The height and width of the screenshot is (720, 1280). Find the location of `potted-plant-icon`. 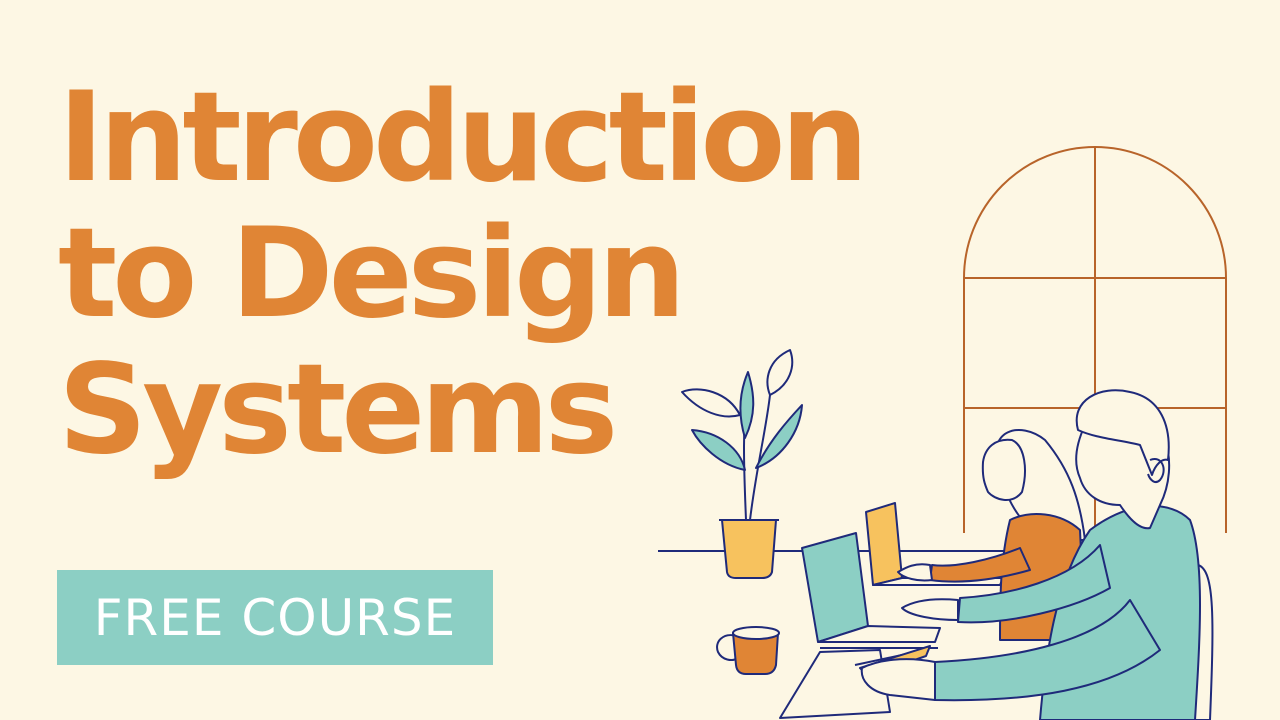

potted-plant-icon is located at coordinates (742, 464).